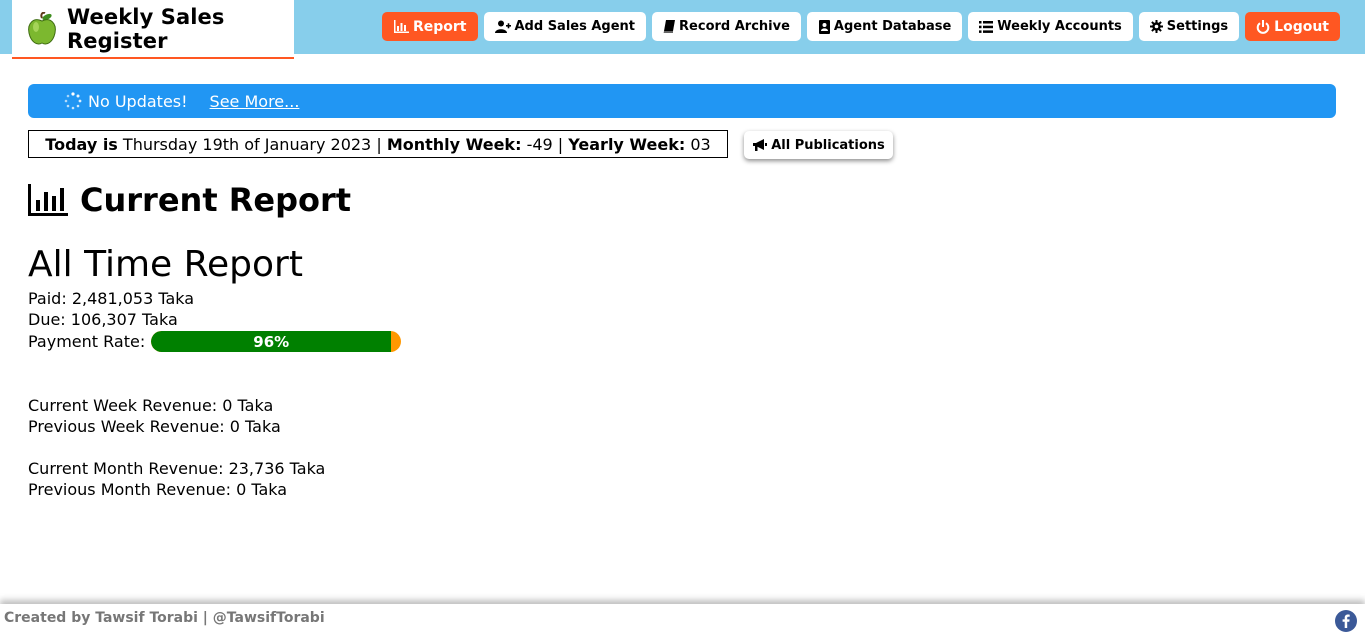 This screenshot has height=634, width=1365. Describe the element at coordinates (42, 28) in the screenshot. I see `apple-icon` at that location.